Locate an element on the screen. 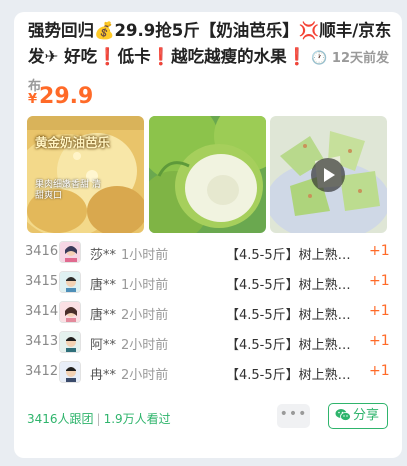  participant-number: 3414 is located at coordinates (42, 311).